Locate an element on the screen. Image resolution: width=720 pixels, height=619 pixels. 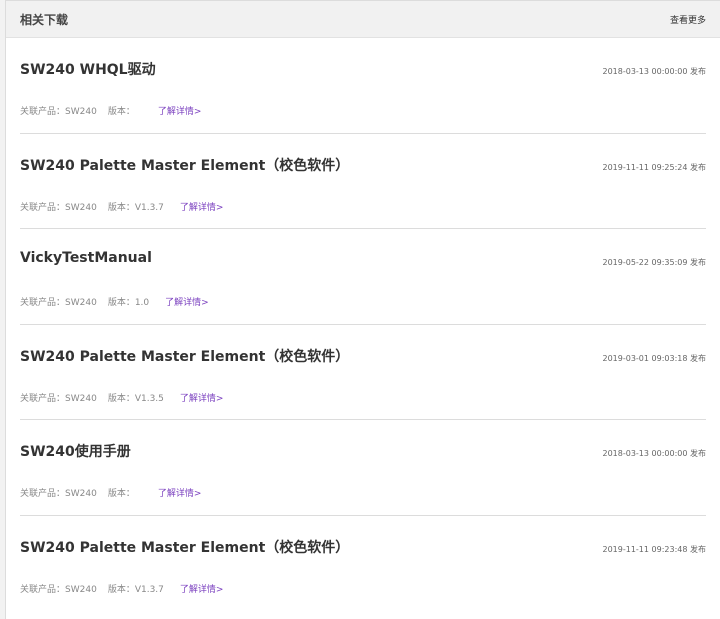
panel-title: 相关下载 is located at coordinates (44, 19).